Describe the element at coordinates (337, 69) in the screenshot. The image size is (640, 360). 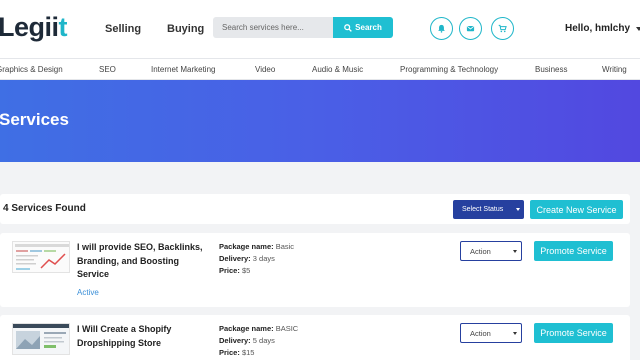
I see `category-audio-music: Audio & Music` at that location.